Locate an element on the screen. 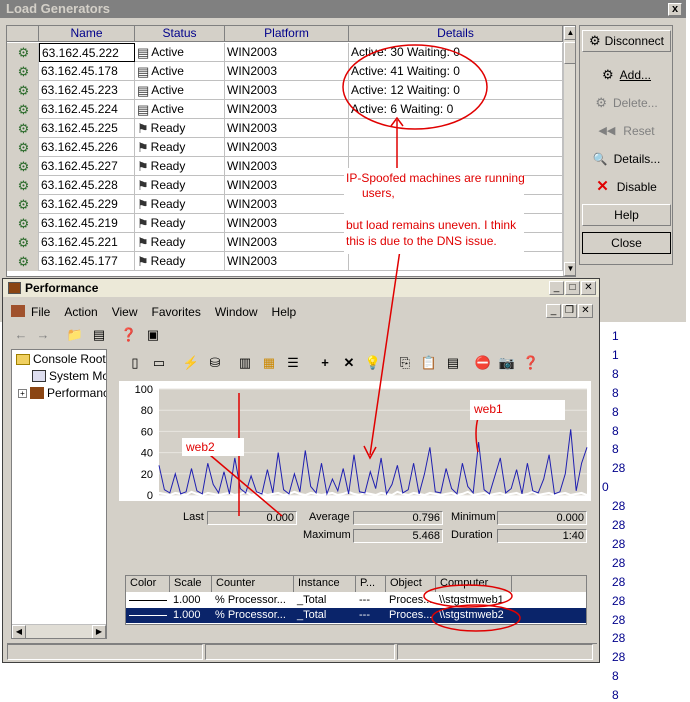  web1-pointer-line is located at coordinates (477, 435).